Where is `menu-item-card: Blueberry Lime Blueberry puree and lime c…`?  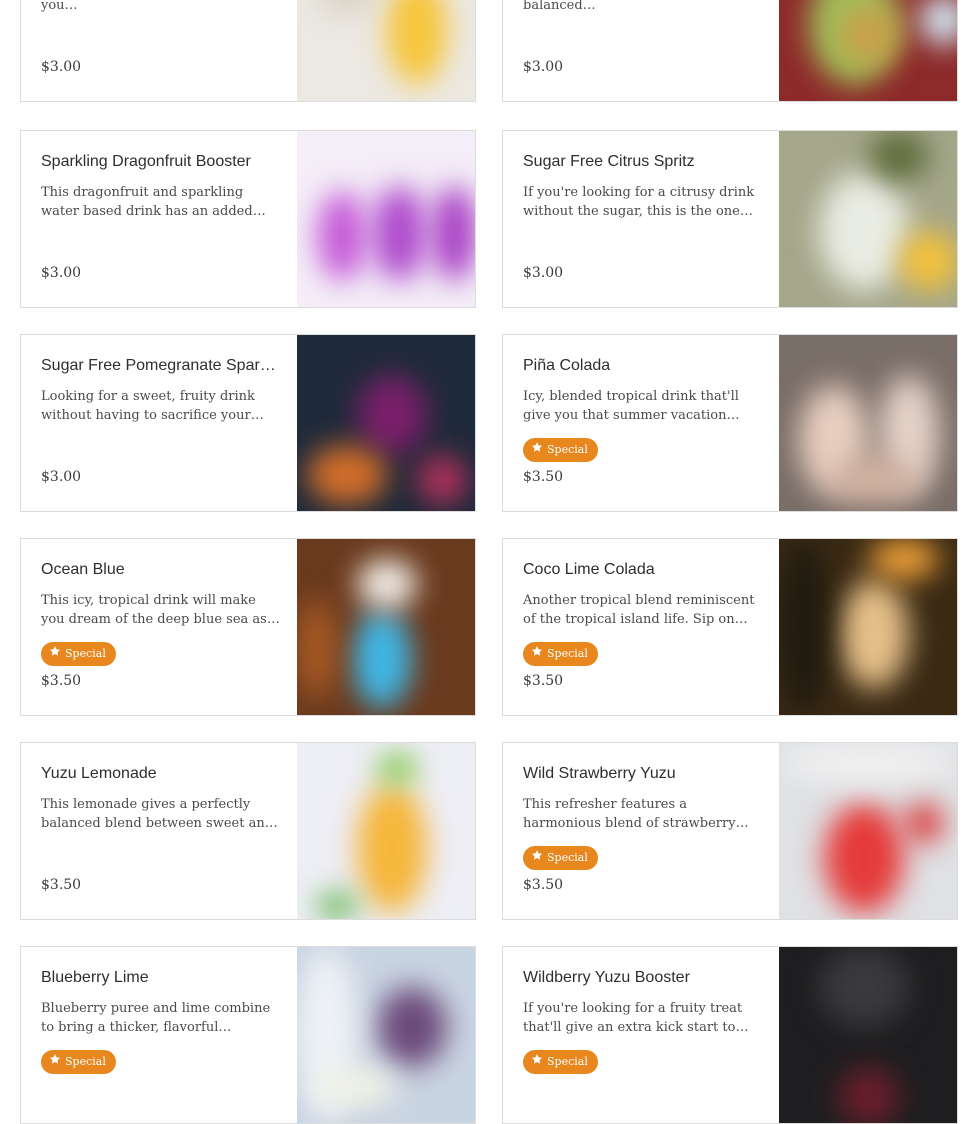 menu-item-card: Blueberry Lime Blueberry puree and lime c… is located at coordinates (248, 1035).